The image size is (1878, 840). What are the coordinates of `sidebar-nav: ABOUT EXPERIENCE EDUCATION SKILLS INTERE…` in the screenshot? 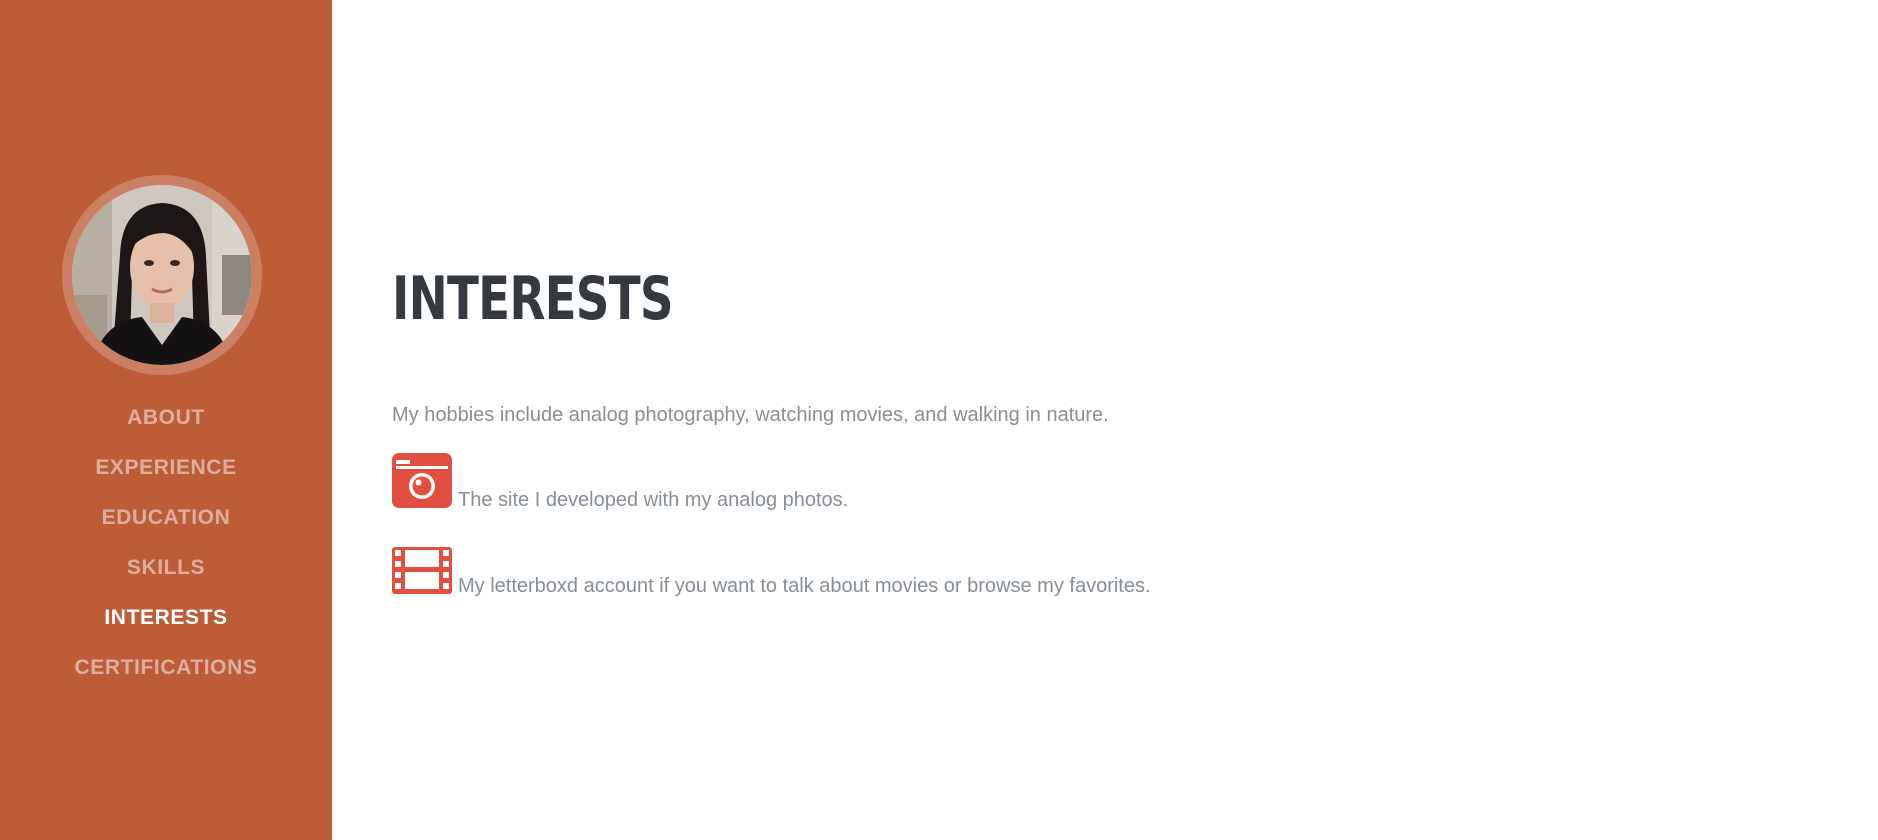 It's located at (166, 550).